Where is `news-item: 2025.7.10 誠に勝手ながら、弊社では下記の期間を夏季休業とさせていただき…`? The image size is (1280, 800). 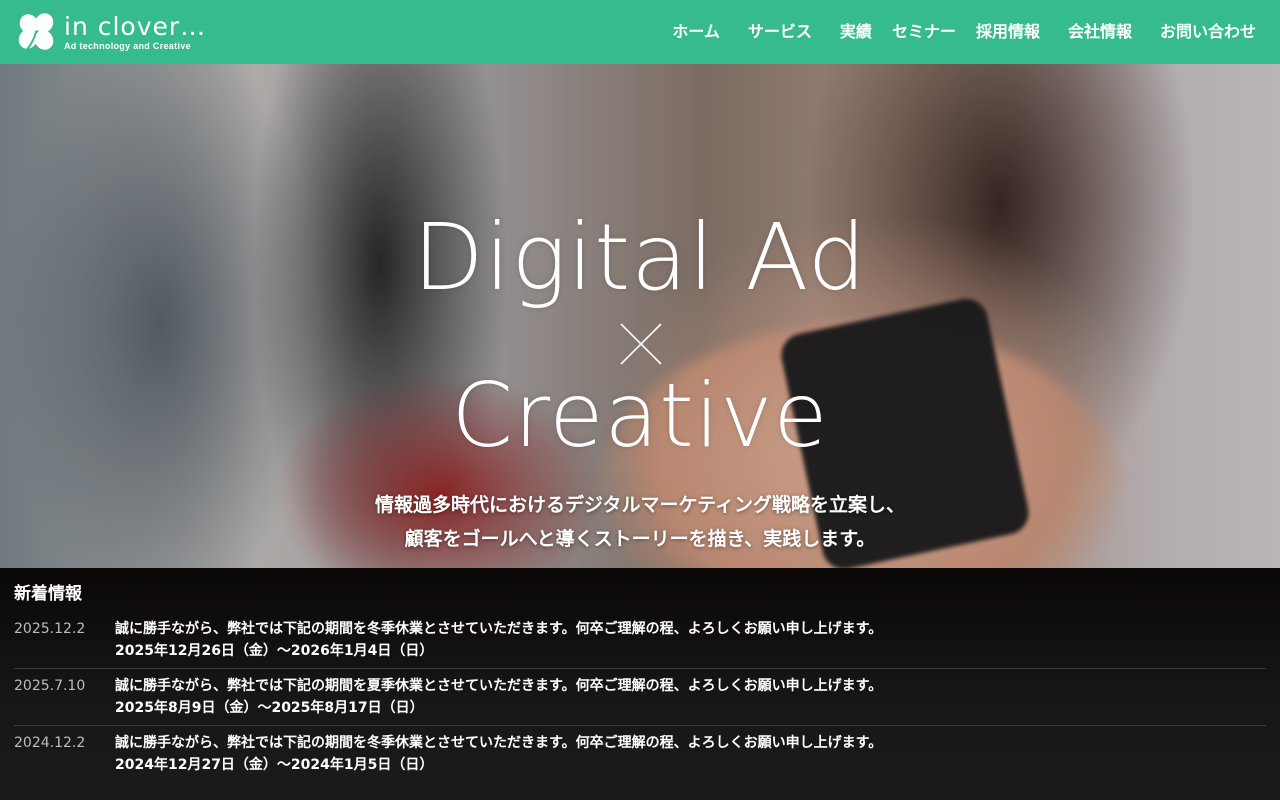 news-item: 2025.7.10 誠に勝手ながら、弊社では下記の期間を夏季休業とさせていただき… is located at coordinates (640, 697).